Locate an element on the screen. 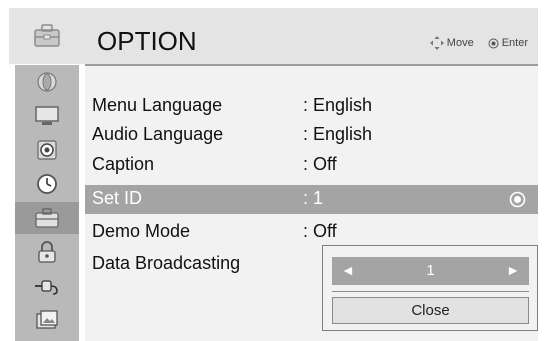 Image resolution: width=548 pixels, height=341 pixels. set-id-value: 1 is located at coordinates (430, 270).